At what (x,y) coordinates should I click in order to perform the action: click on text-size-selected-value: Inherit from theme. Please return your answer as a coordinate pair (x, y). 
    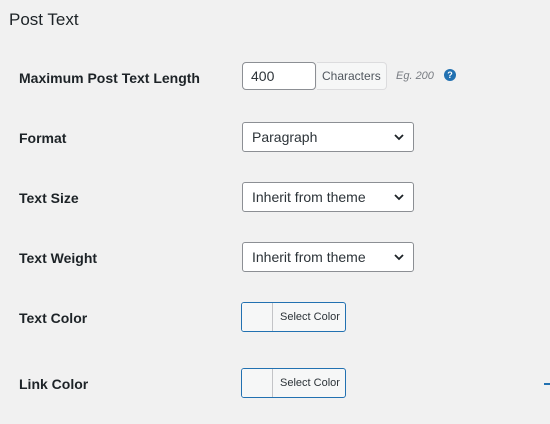
    Looking at the image, I should click on (309, 197).